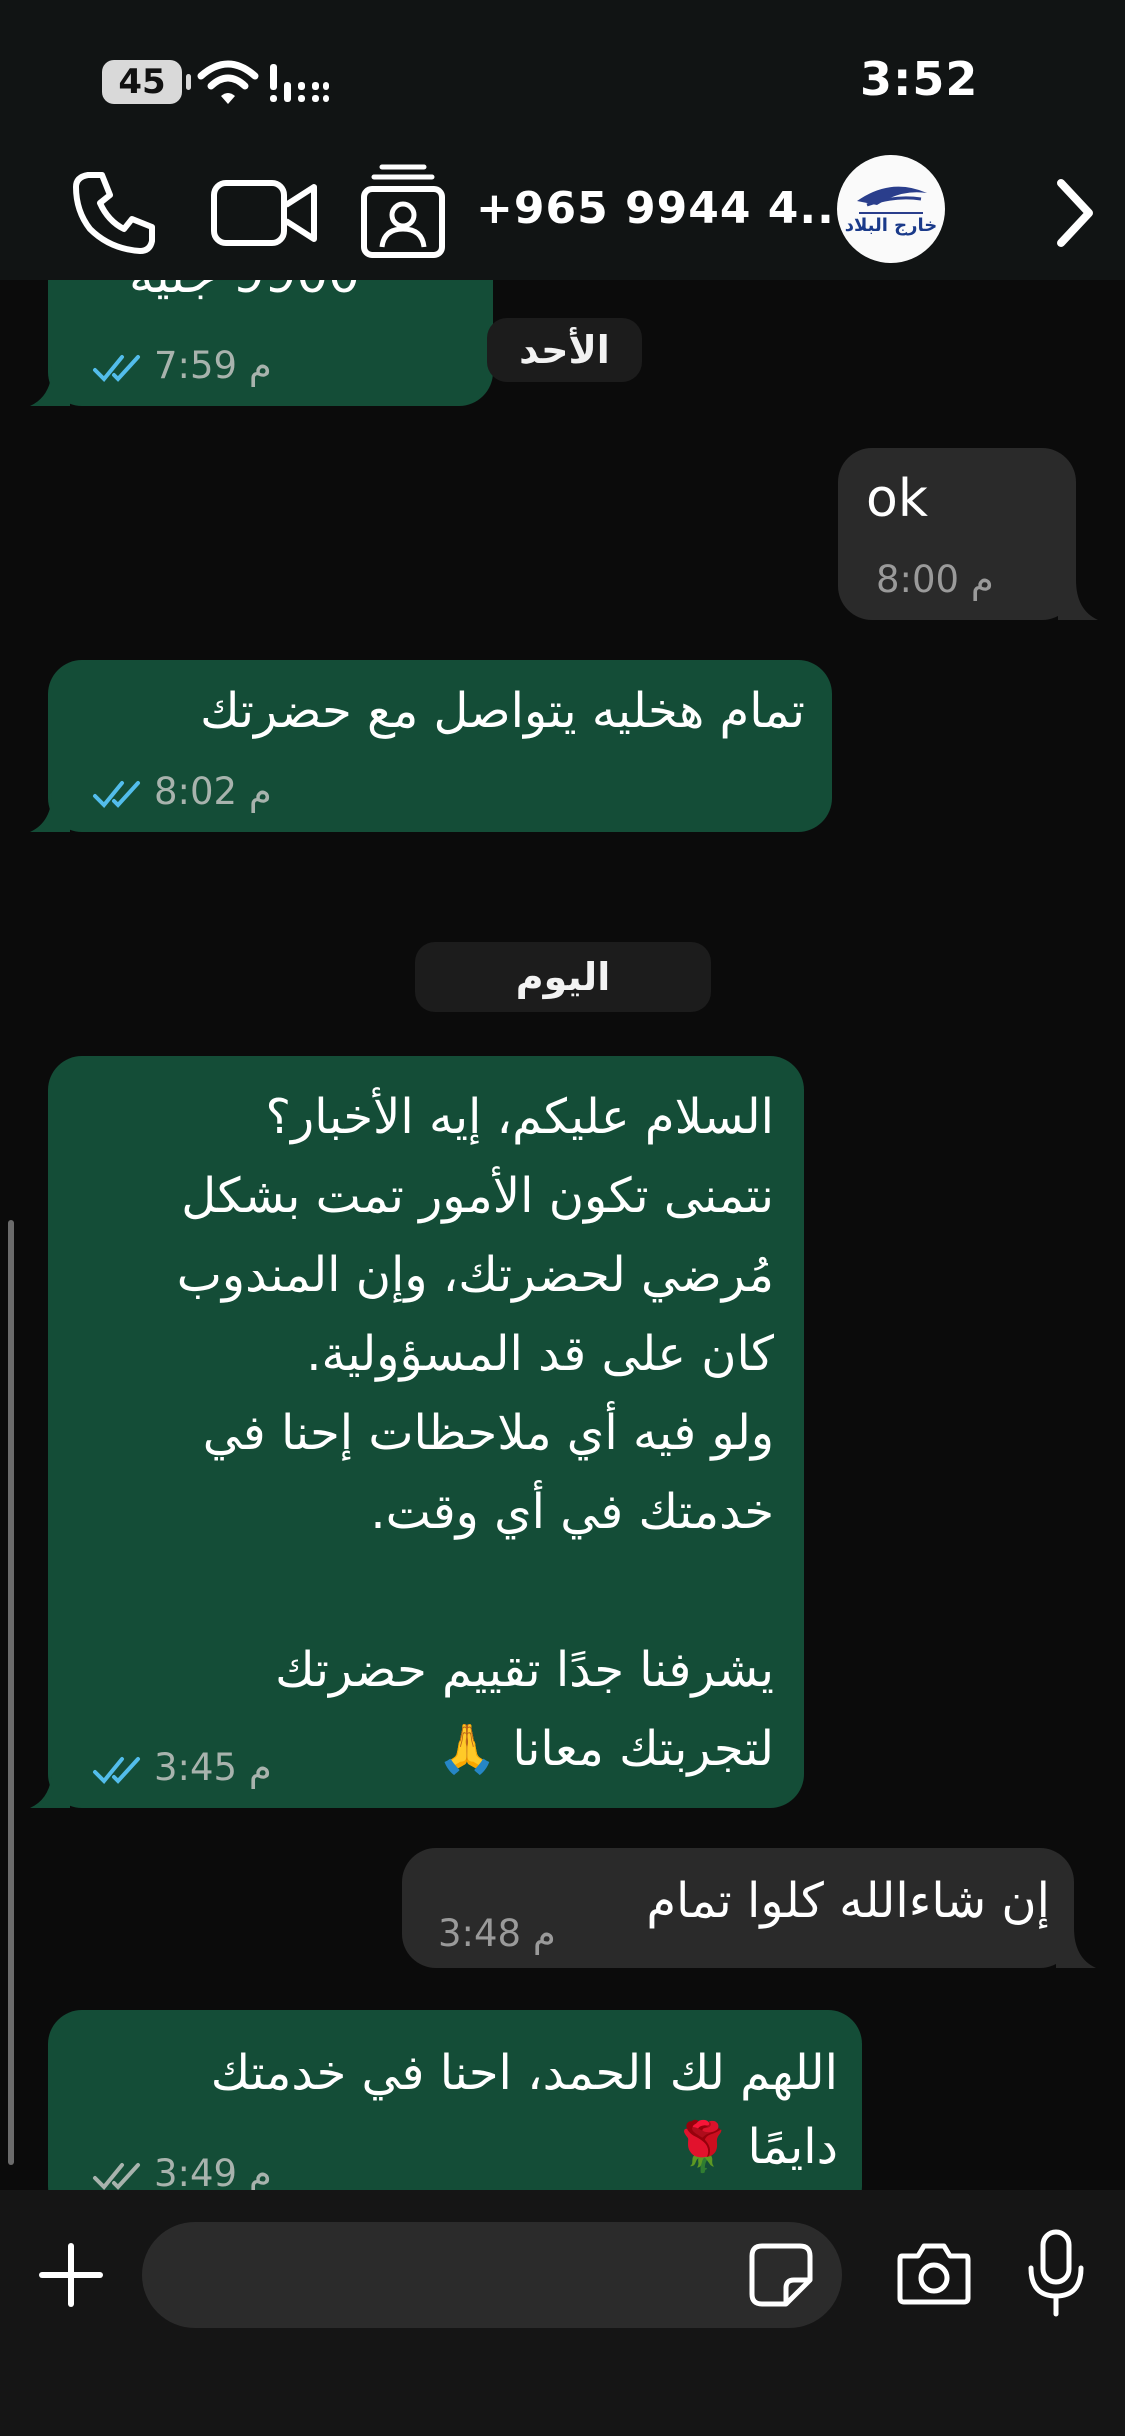  Describe the element at coordinates (562, 77) in the screenshot. I see `status-bar: 45 3:52` at that location.